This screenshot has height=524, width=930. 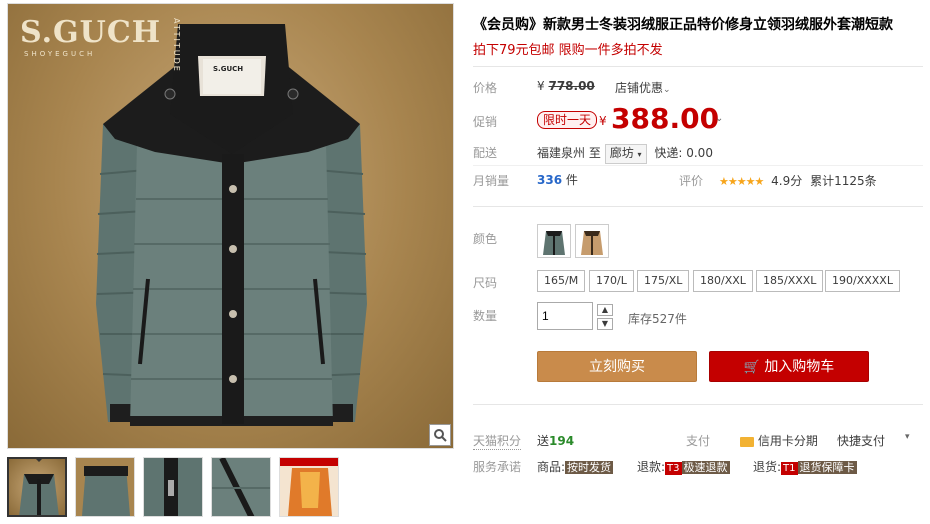 I want to click on promotion-tag: 限时一天, so click(x=567, y=120).